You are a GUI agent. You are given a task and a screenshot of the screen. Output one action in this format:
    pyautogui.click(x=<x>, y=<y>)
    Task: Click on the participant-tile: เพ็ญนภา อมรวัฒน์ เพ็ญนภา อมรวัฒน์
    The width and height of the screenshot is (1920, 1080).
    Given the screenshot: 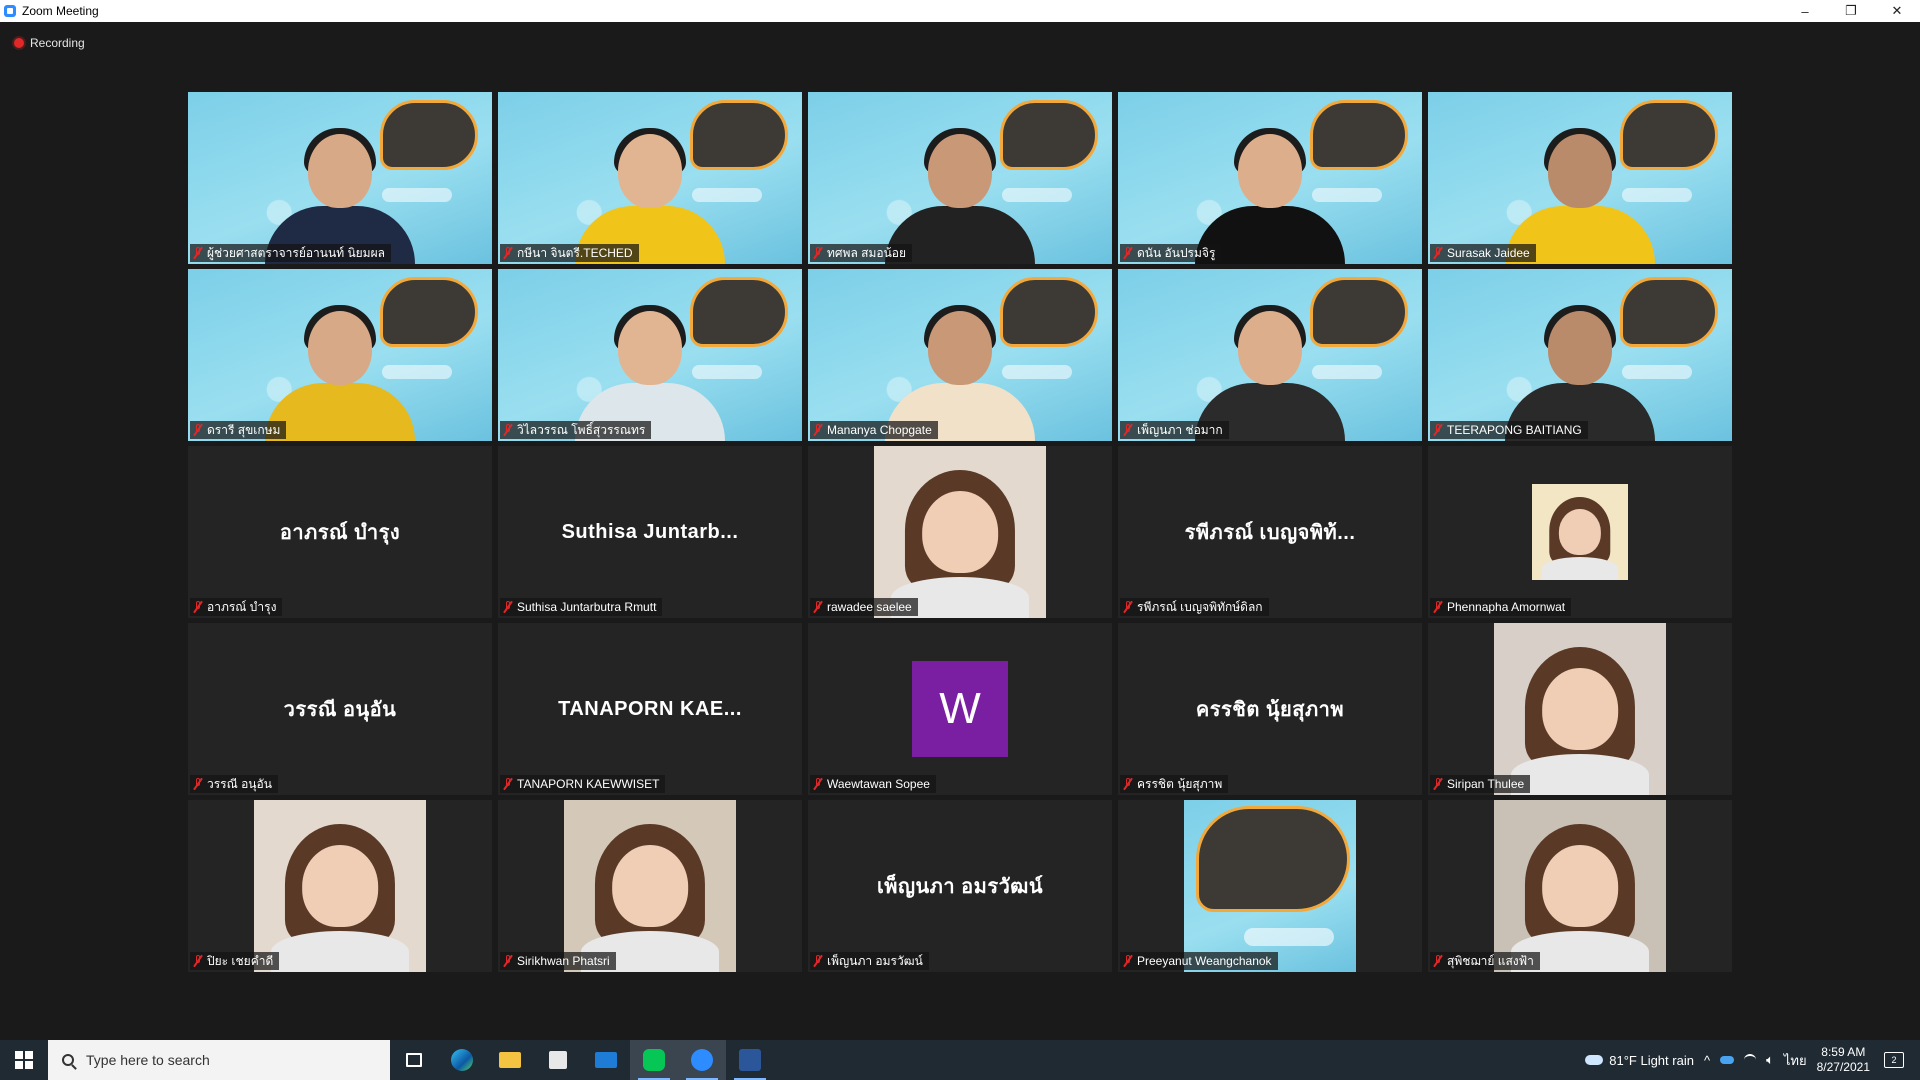 What is the action you would take?
    pyautogui.click(x=960, y=886)
    